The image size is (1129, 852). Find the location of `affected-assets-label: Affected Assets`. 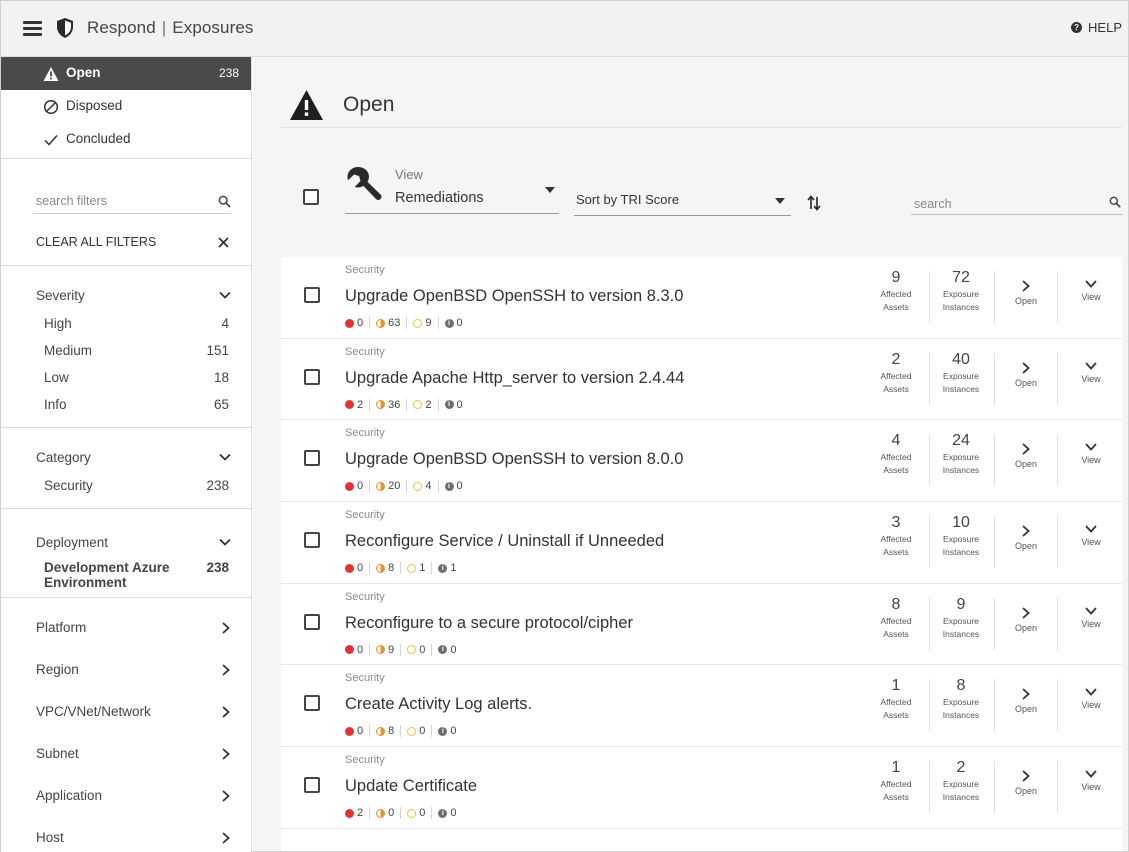

affected-assets-label: Affected Assets is located at coordinates (896, 546).